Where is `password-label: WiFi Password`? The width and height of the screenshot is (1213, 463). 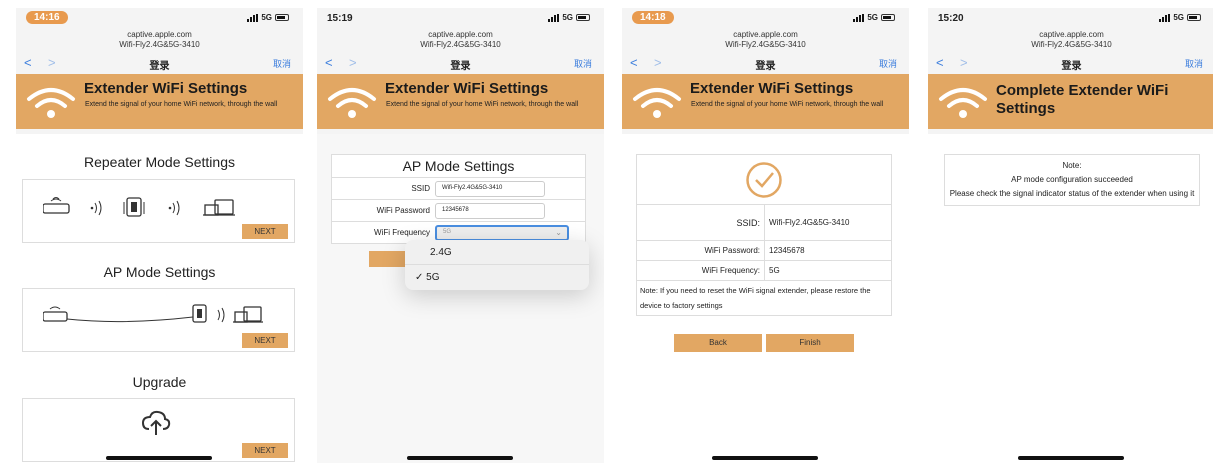 password-label: WiFi Password is located at coordinates (403, 210).